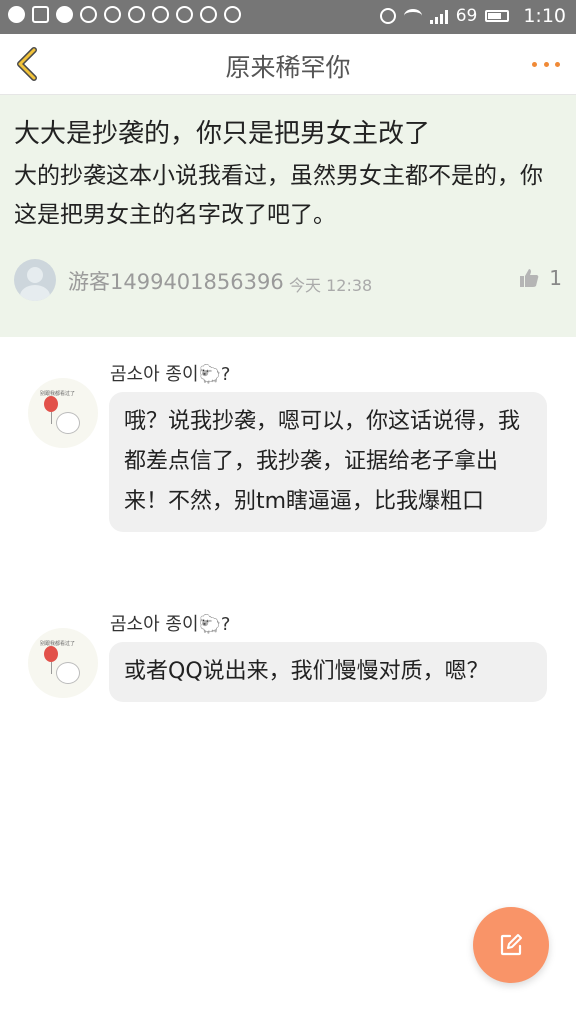  I want to click on post-timestamp: 今天 12:38, so click(331, 285).